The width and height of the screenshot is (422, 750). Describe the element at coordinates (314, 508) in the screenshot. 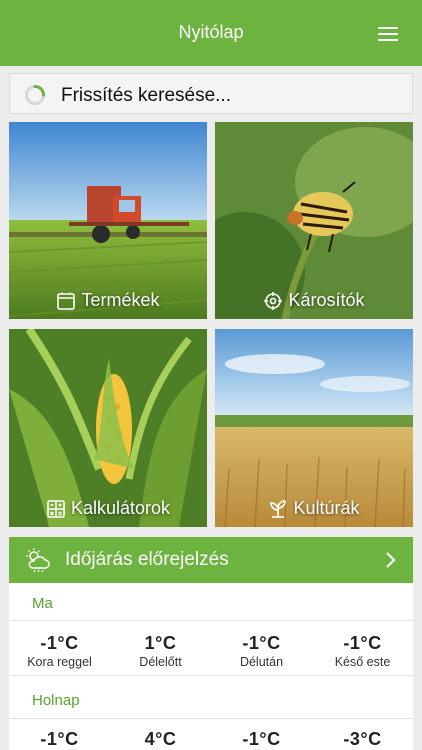

I see `tile-label-kulturak: Kultúrák` at that location.